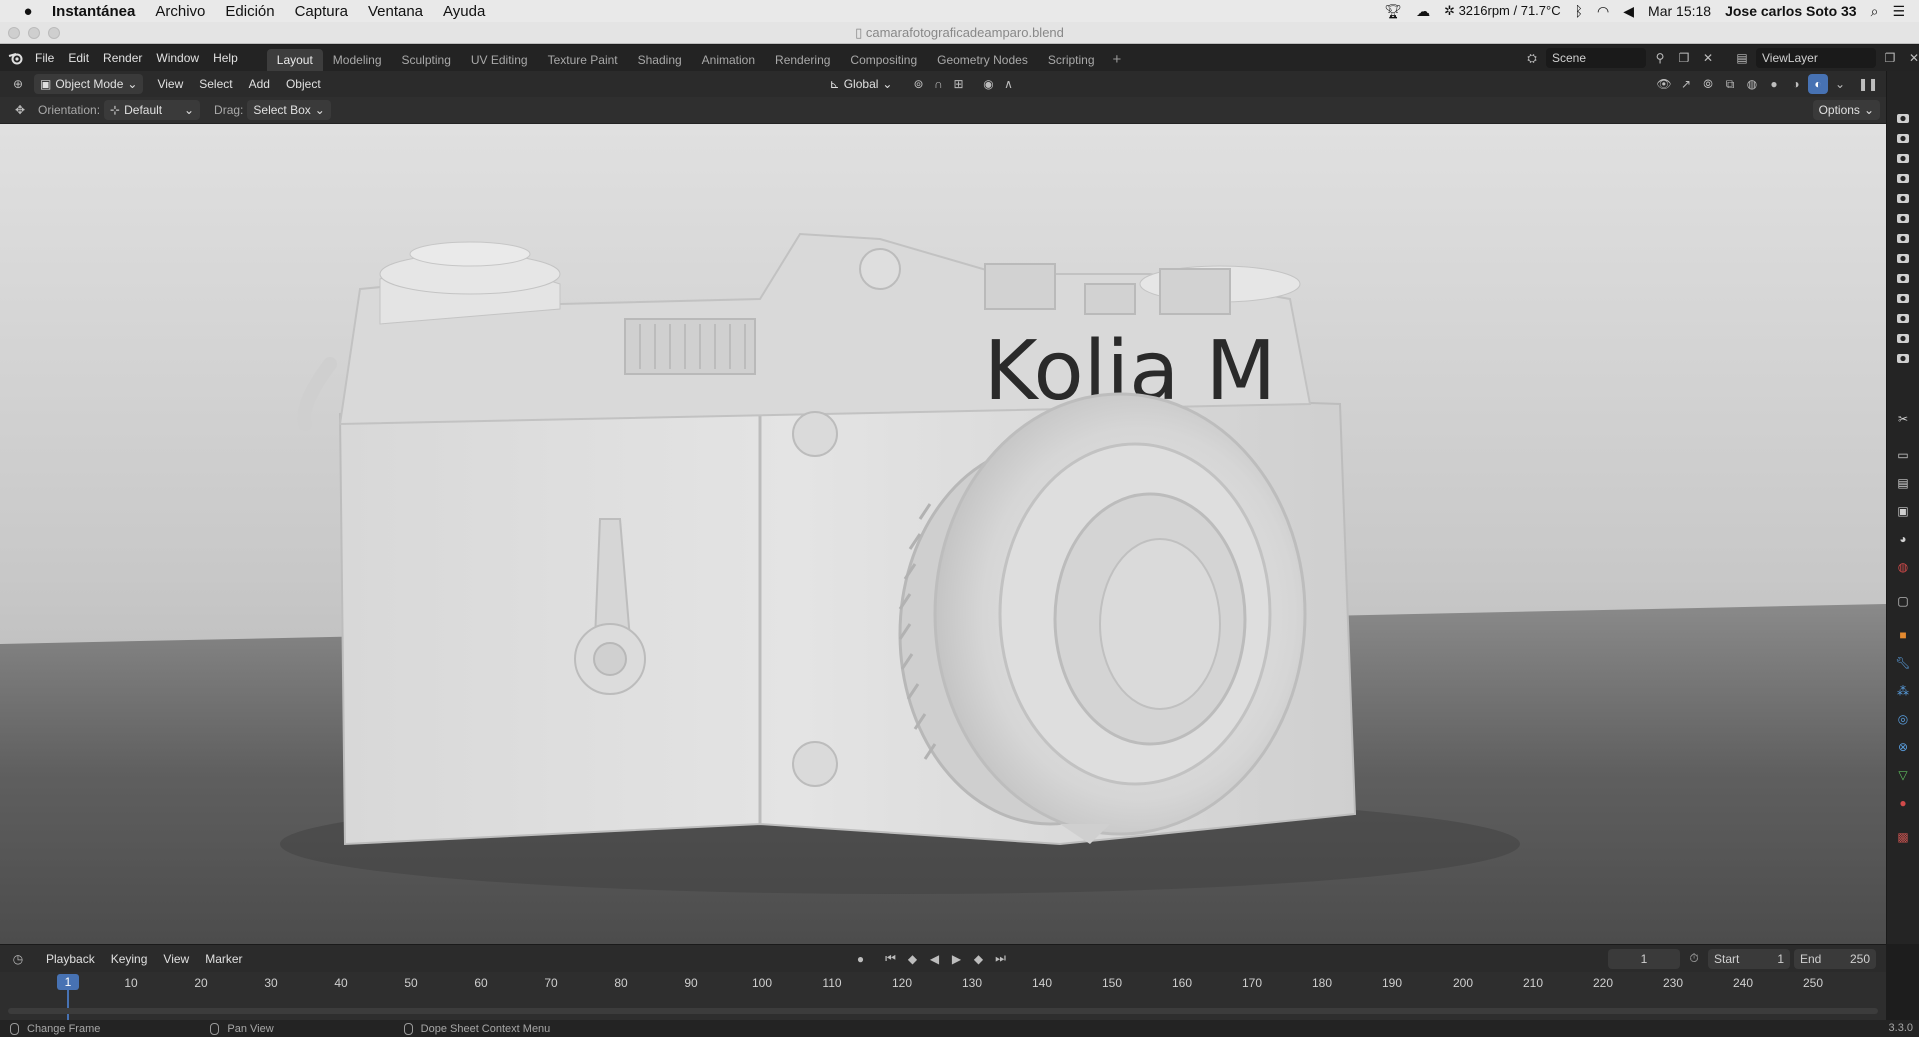 The width and height of the screenshot is (1919, 1037). I want to click on solid-shading-icon: ●, so click(1774, 84).